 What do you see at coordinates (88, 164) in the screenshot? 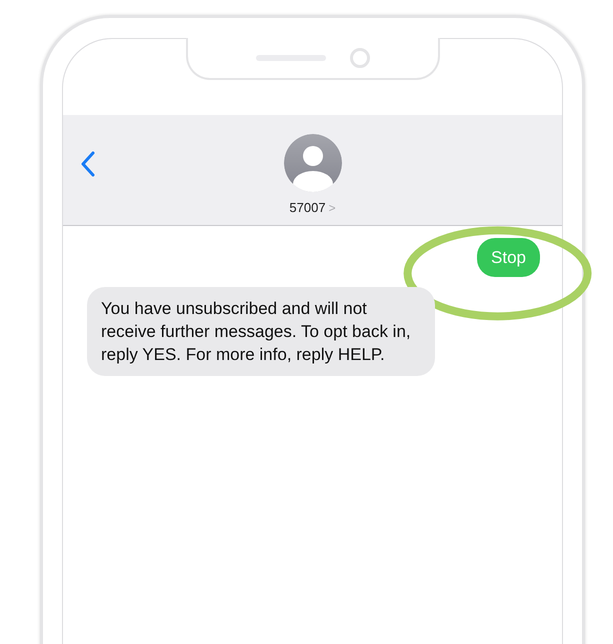
I see `back-chevron-icon` at bounding box center [88, 164].